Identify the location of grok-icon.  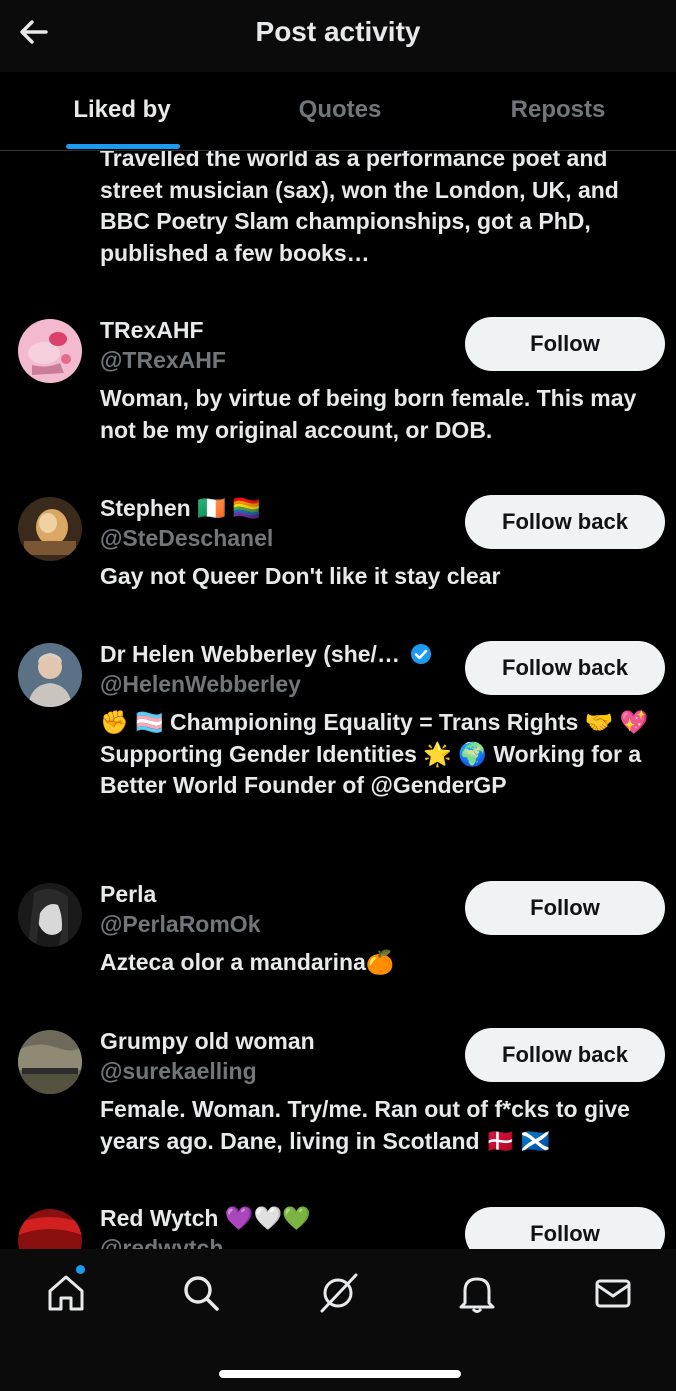
(338, 1293).